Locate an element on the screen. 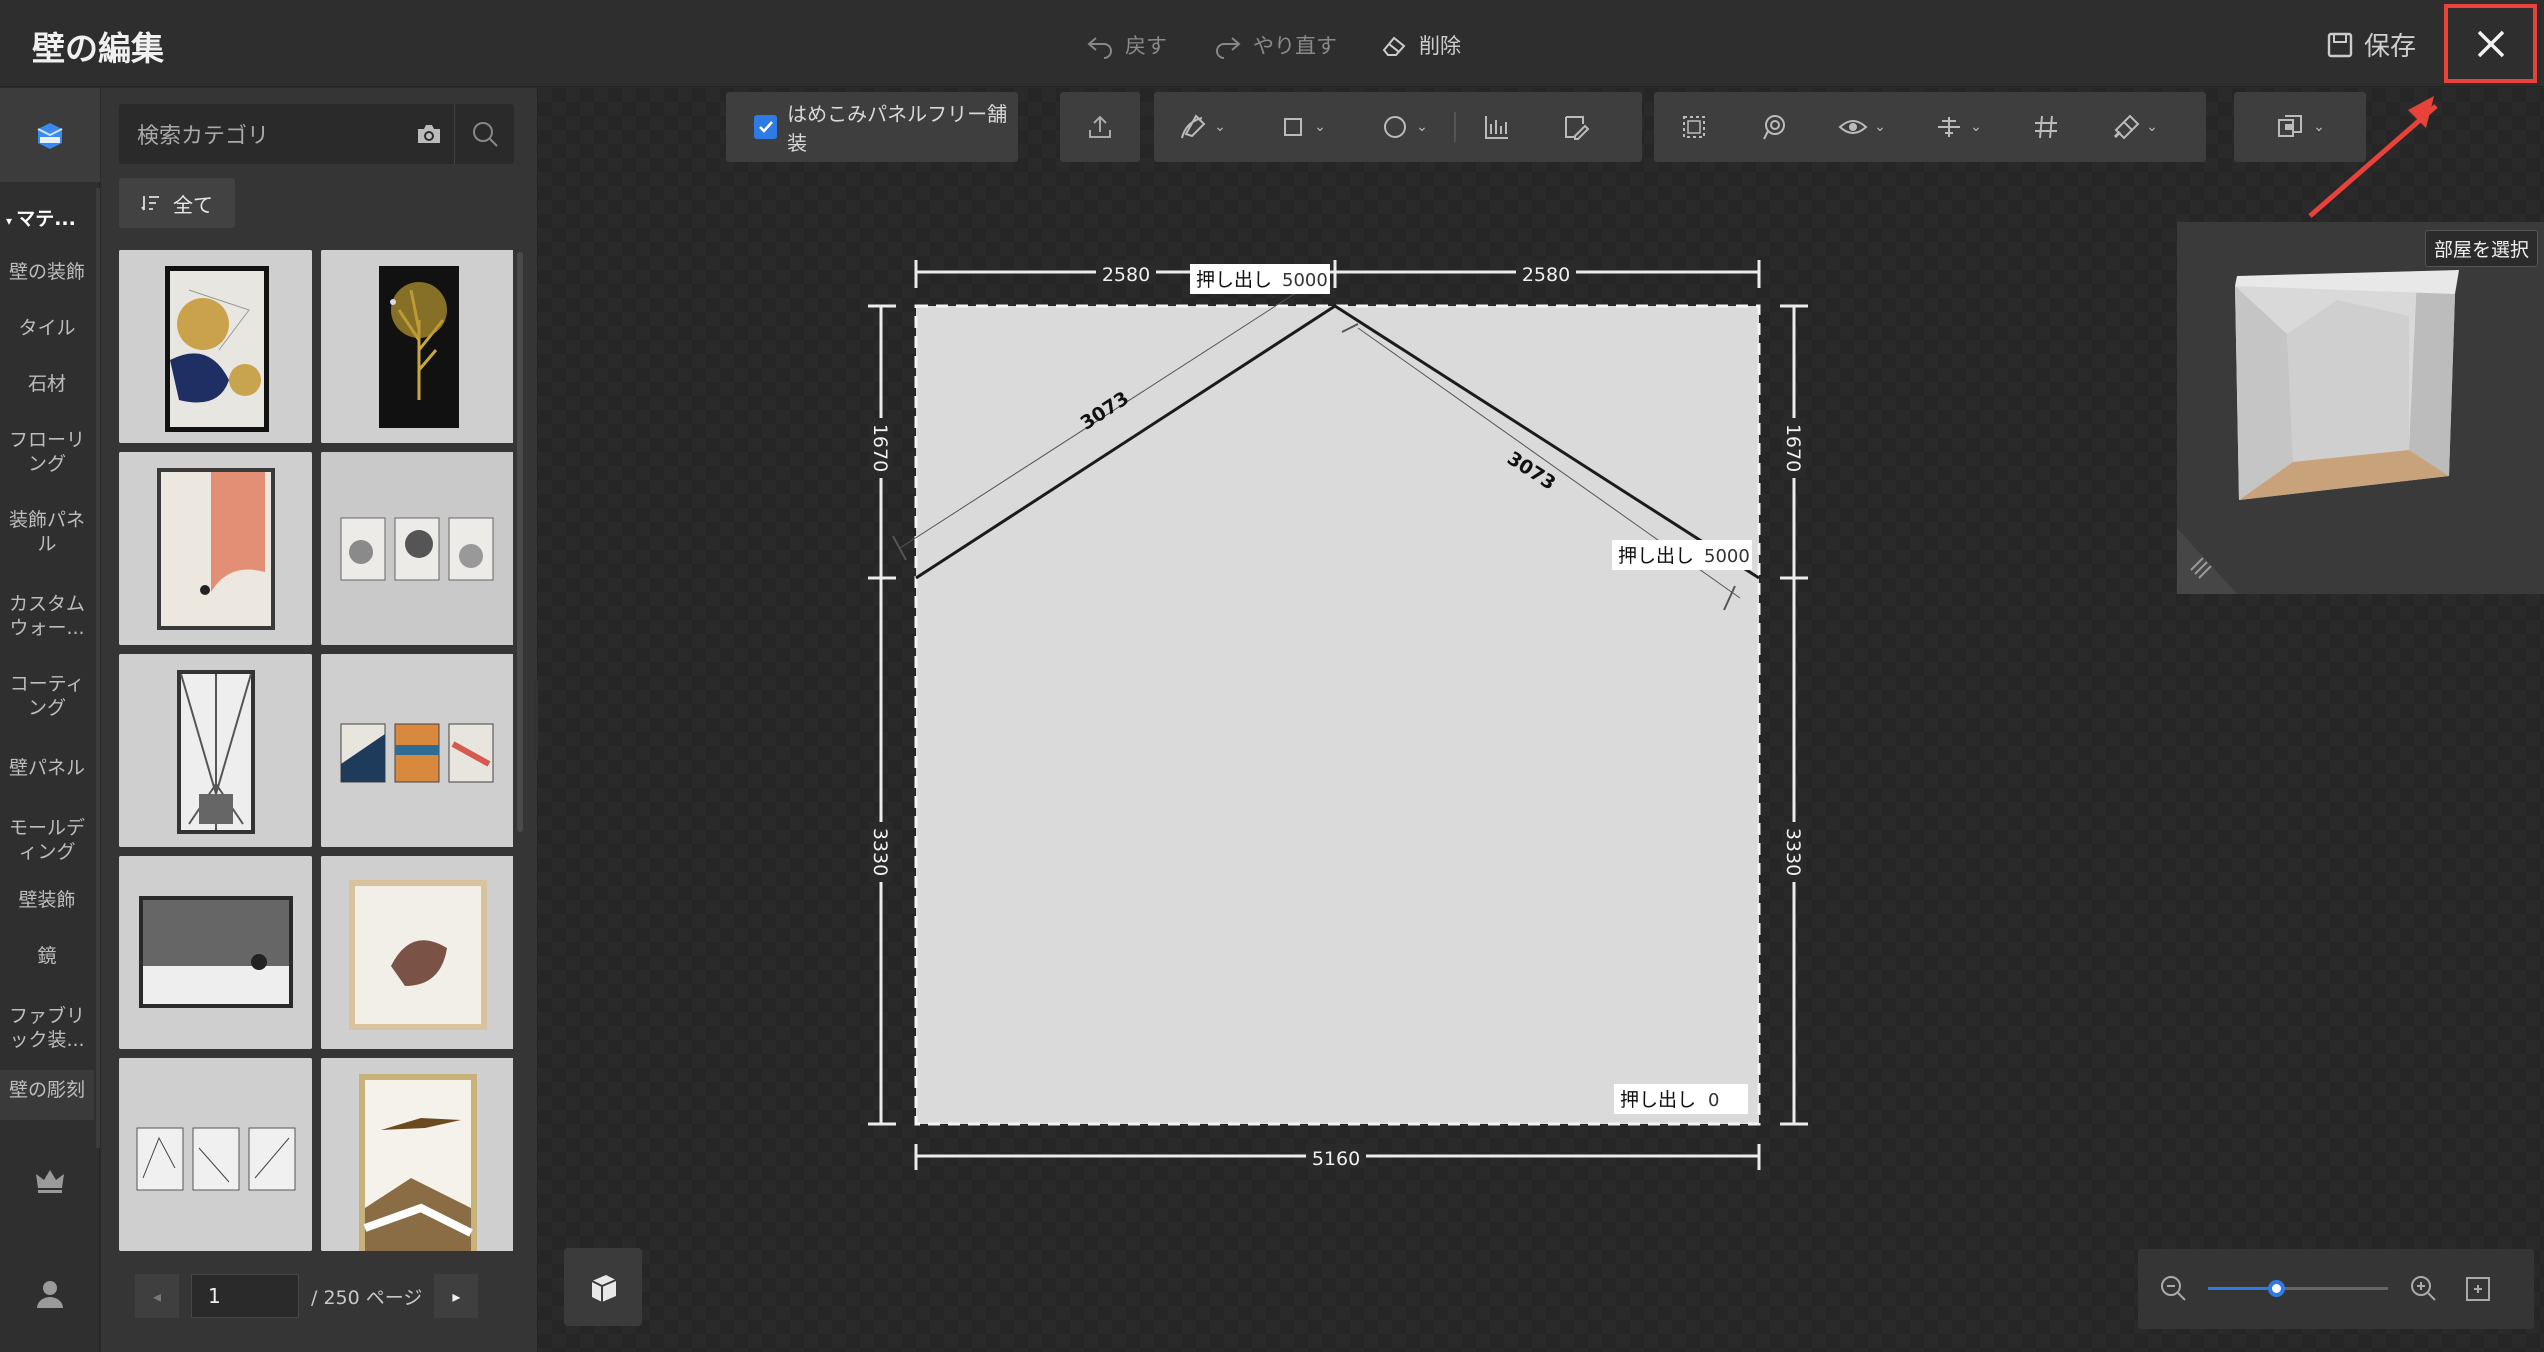 The image size is (2544, 1352). rail-materials-tab is located at coordinates (50, 135).